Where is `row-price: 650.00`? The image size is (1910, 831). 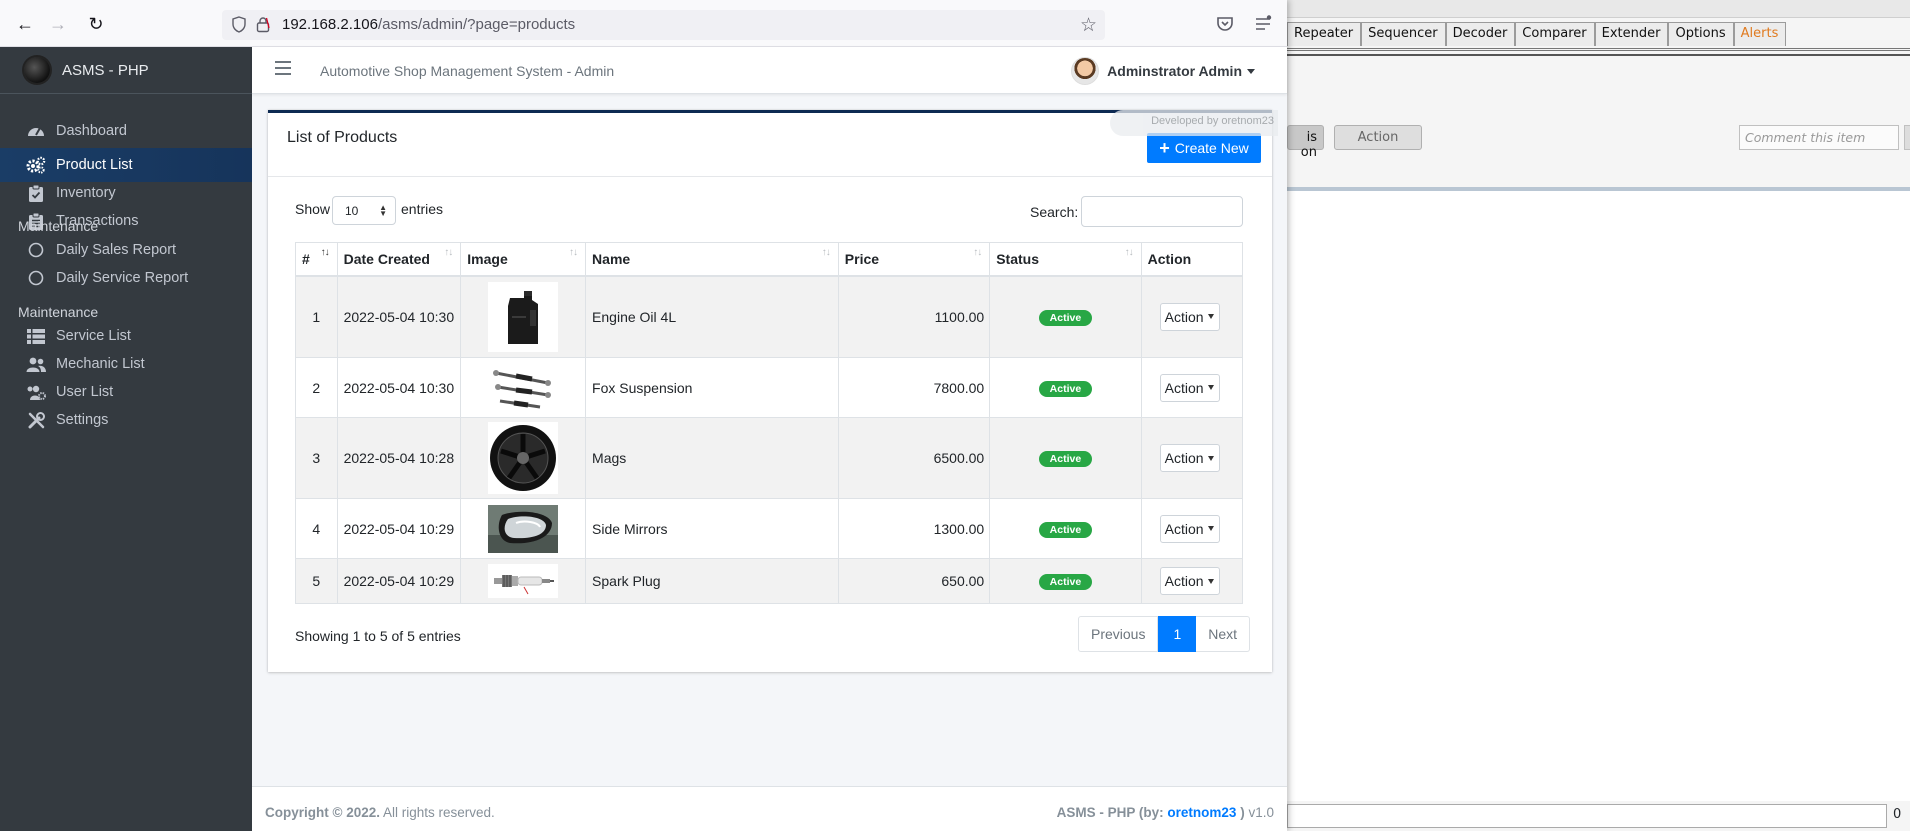
row-price: 650.00 is located at coordinates (914, 581).